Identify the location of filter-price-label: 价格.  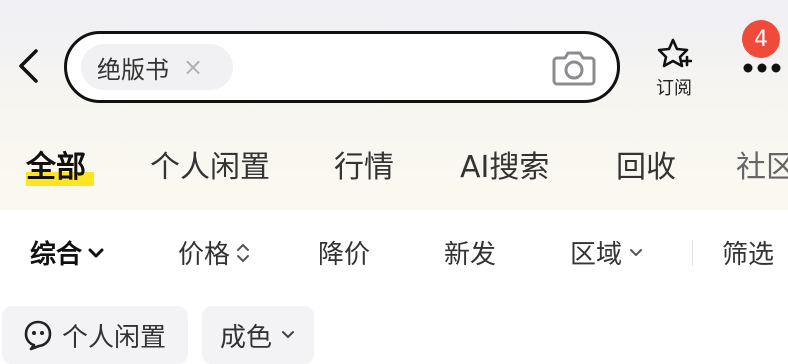
(204, 255).